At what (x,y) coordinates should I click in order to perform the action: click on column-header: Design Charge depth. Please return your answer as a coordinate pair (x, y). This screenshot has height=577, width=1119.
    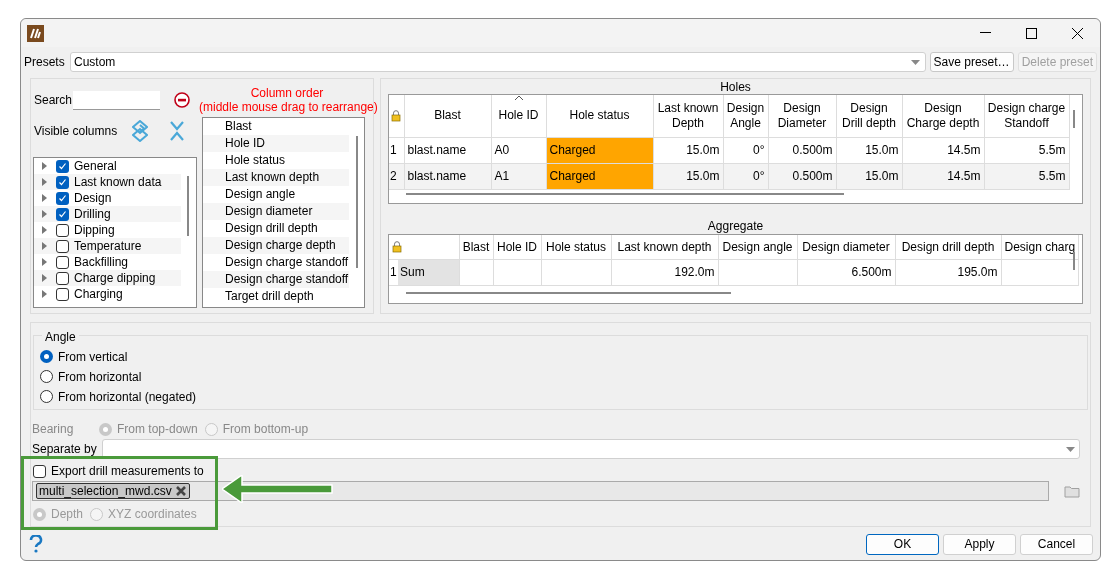
    Looking at the image, I should click on (943, 116).